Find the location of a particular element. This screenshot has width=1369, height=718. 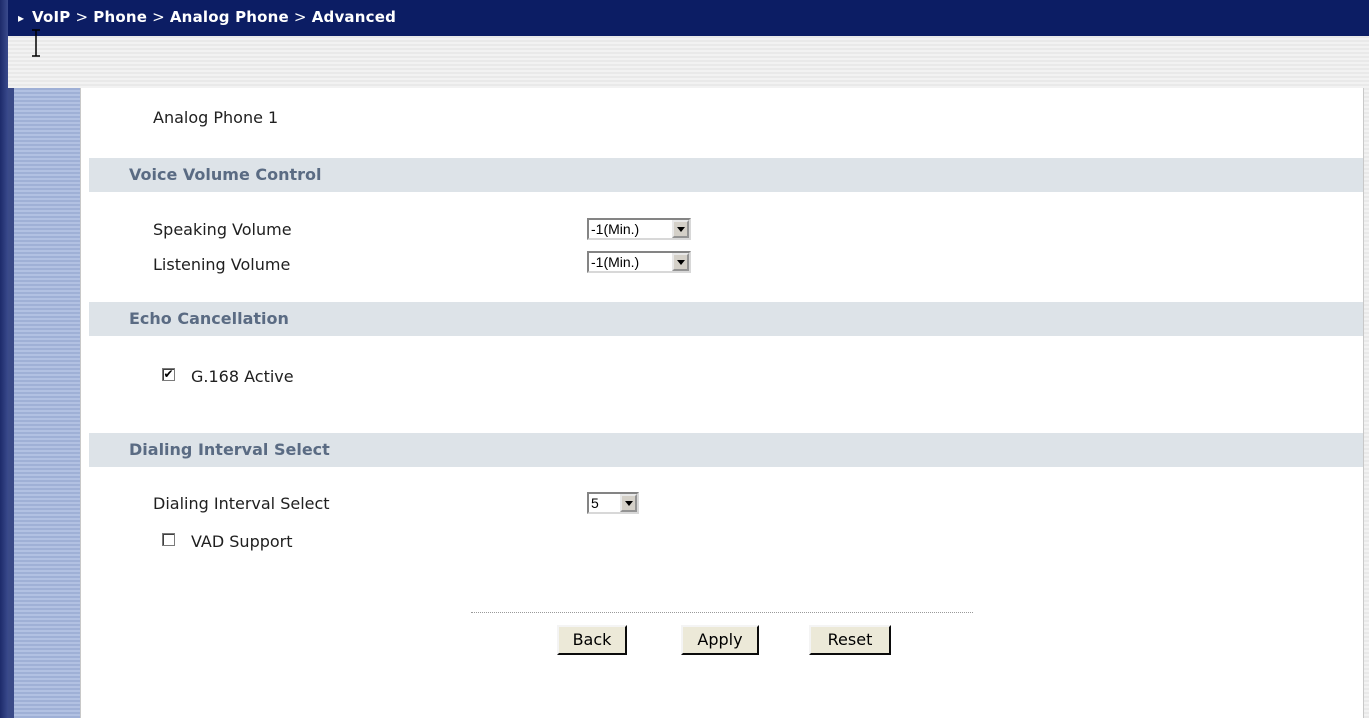

side-panel-decoration is located at coordinates (44, 403).